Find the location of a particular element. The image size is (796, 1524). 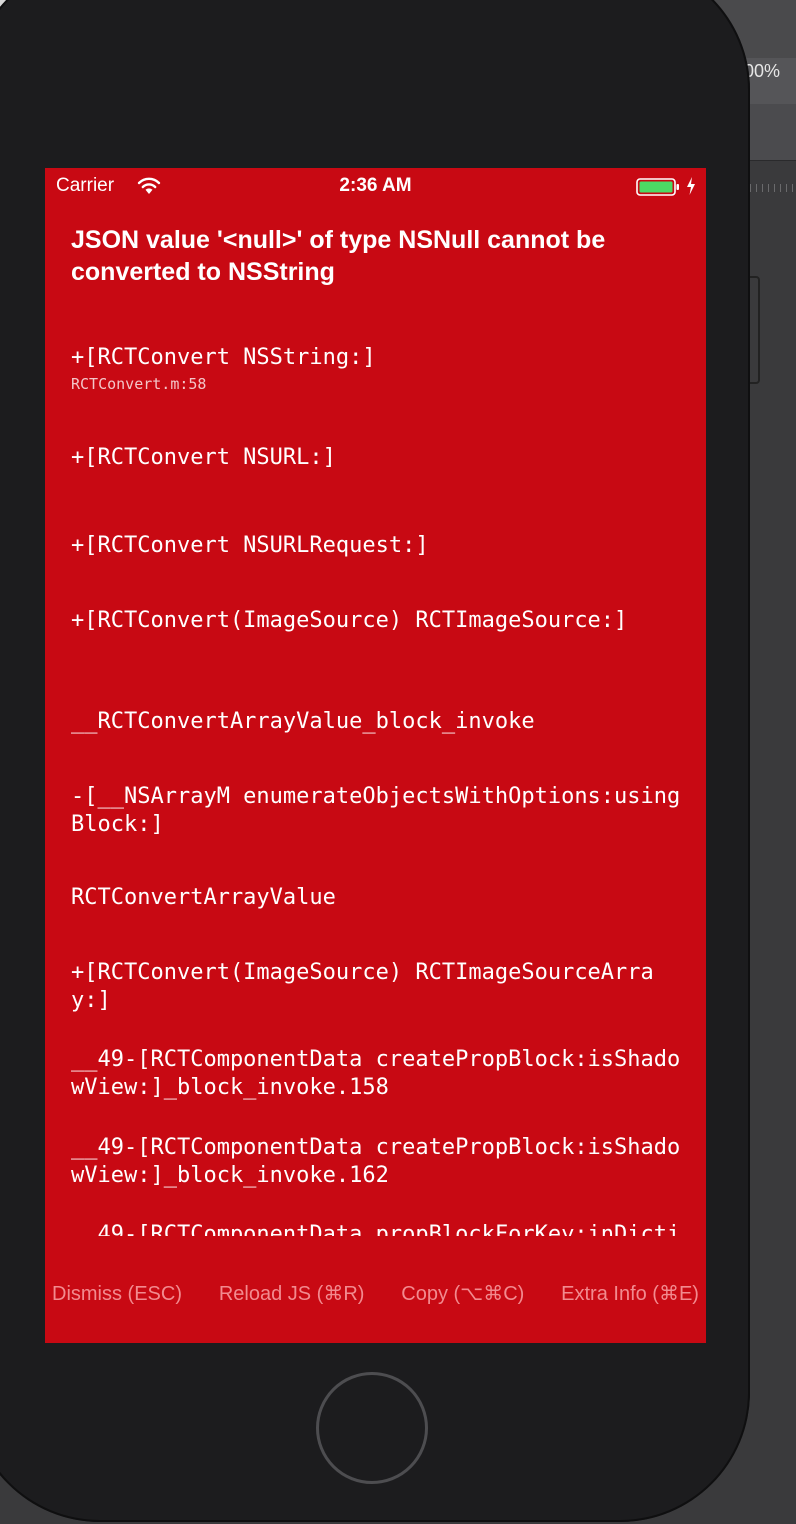

stack-frame: +[RCTConvert NSURLRequest:] is located at coordinates (381, 546).